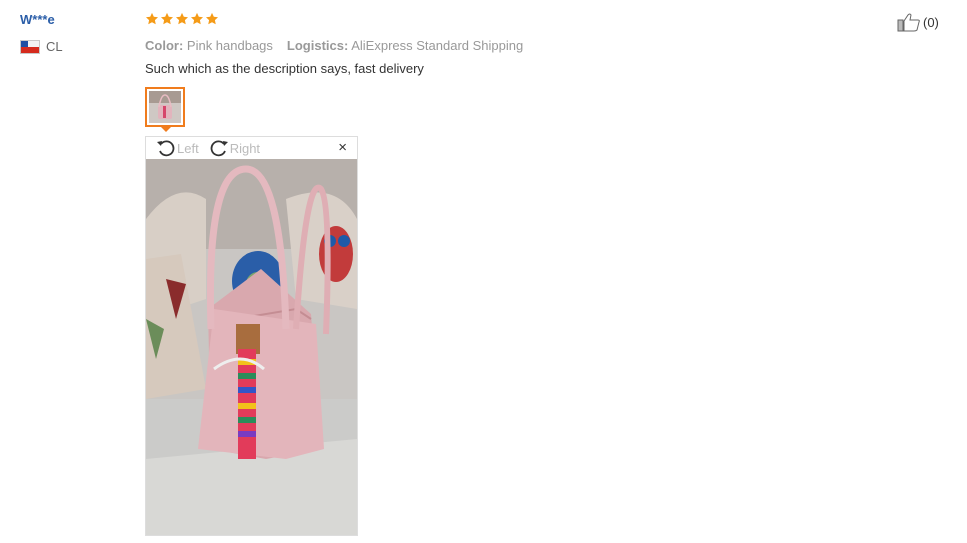 The width and height of the screenshot is (967, 543). I want to click on rotate-left-button: Left, so click(177, 148).